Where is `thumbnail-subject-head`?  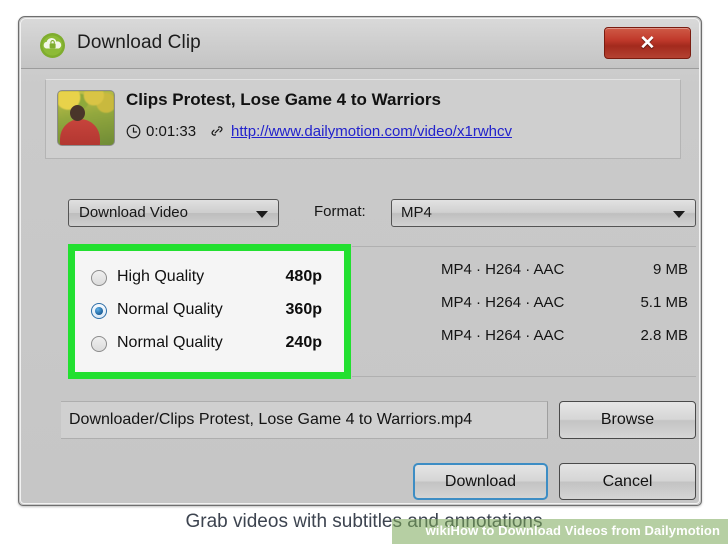 thumbnail-subject-head is located at coordinates (77, 113).